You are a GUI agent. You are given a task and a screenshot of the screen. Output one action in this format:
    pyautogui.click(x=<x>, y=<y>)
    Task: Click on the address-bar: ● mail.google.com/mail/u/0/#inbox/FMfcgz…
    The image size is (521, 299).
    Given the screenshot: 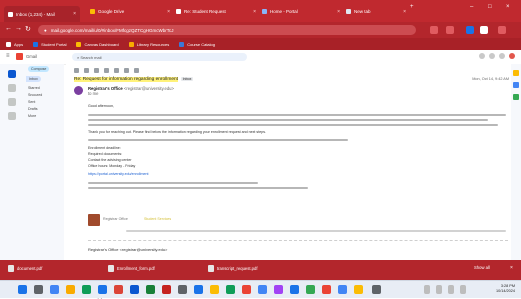 What is the action you would take?
    pyautogui.click(x=227, y=30)
    